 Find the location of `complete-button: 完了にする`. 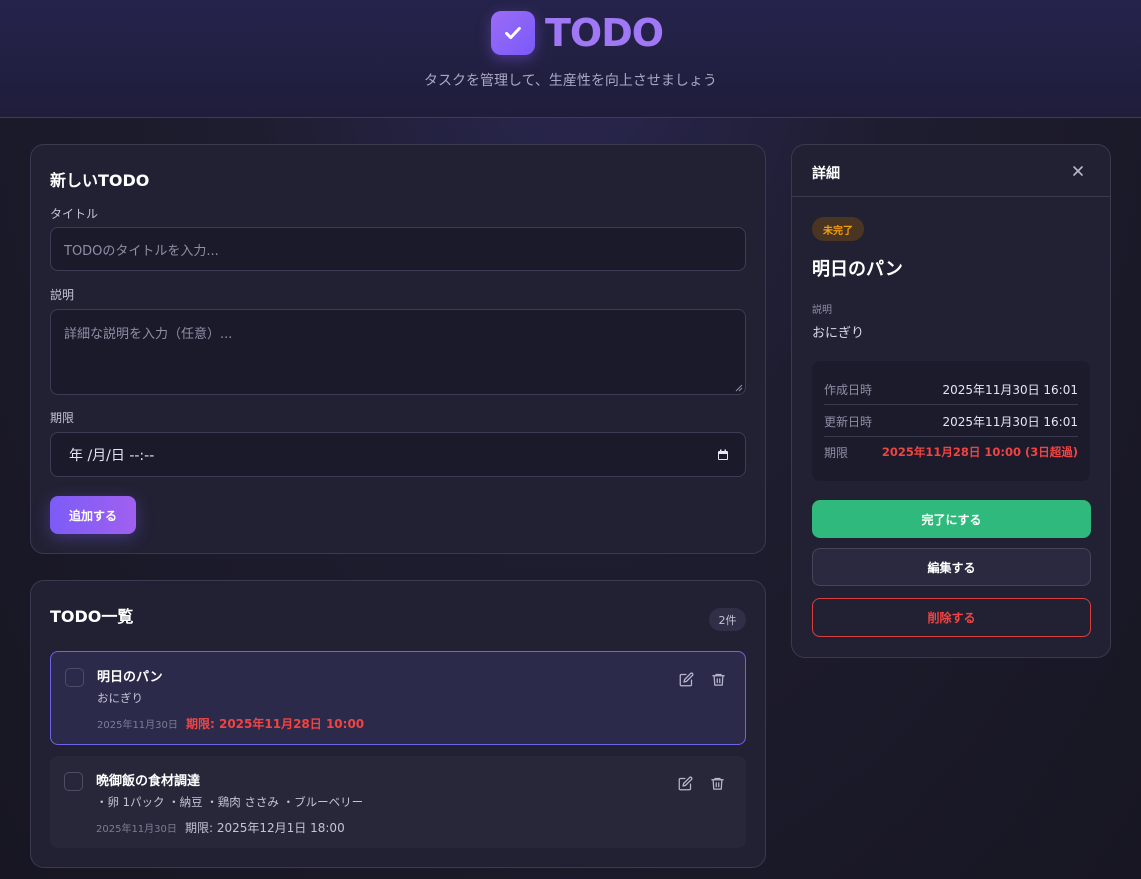

complete-button: 完了にする is located at coordinates (951, 519).